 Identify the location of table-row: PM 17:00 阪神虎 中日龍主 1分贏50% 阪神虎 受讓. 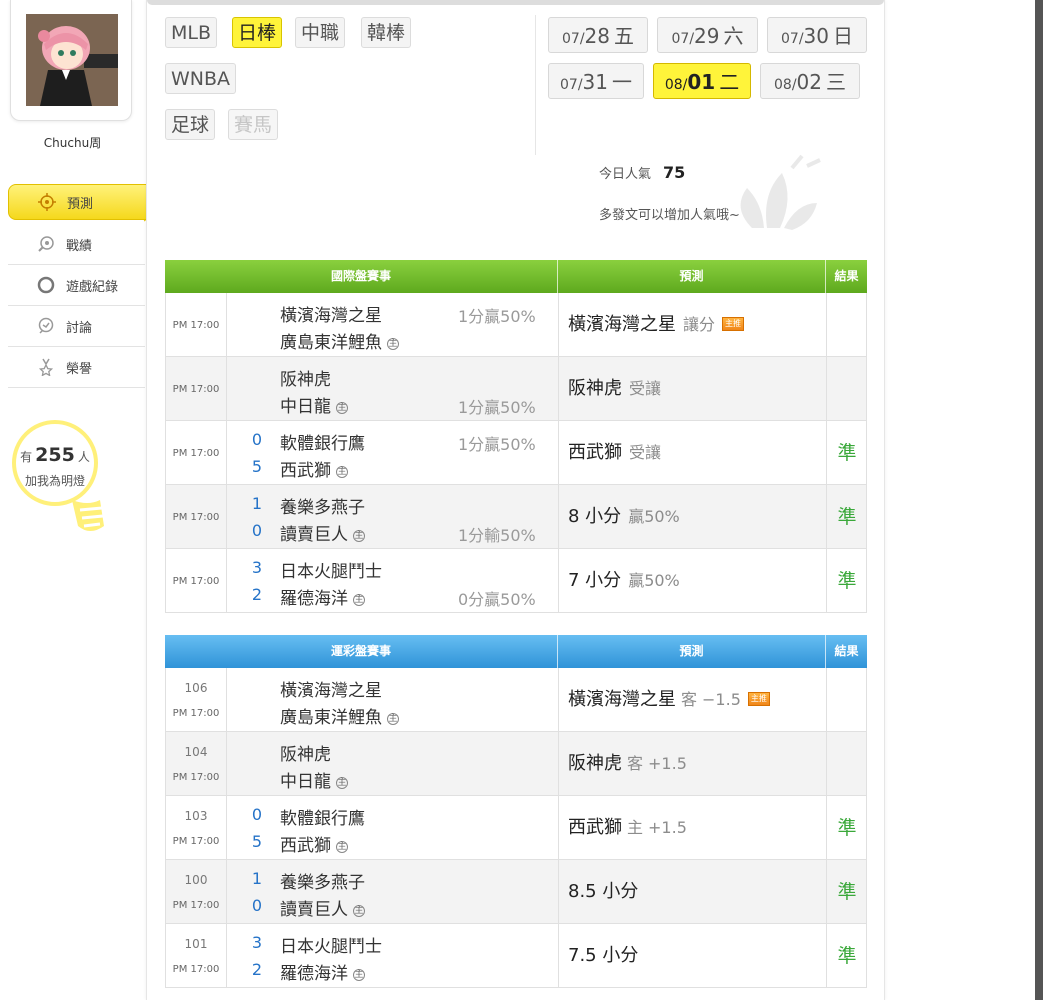
(516, 389).